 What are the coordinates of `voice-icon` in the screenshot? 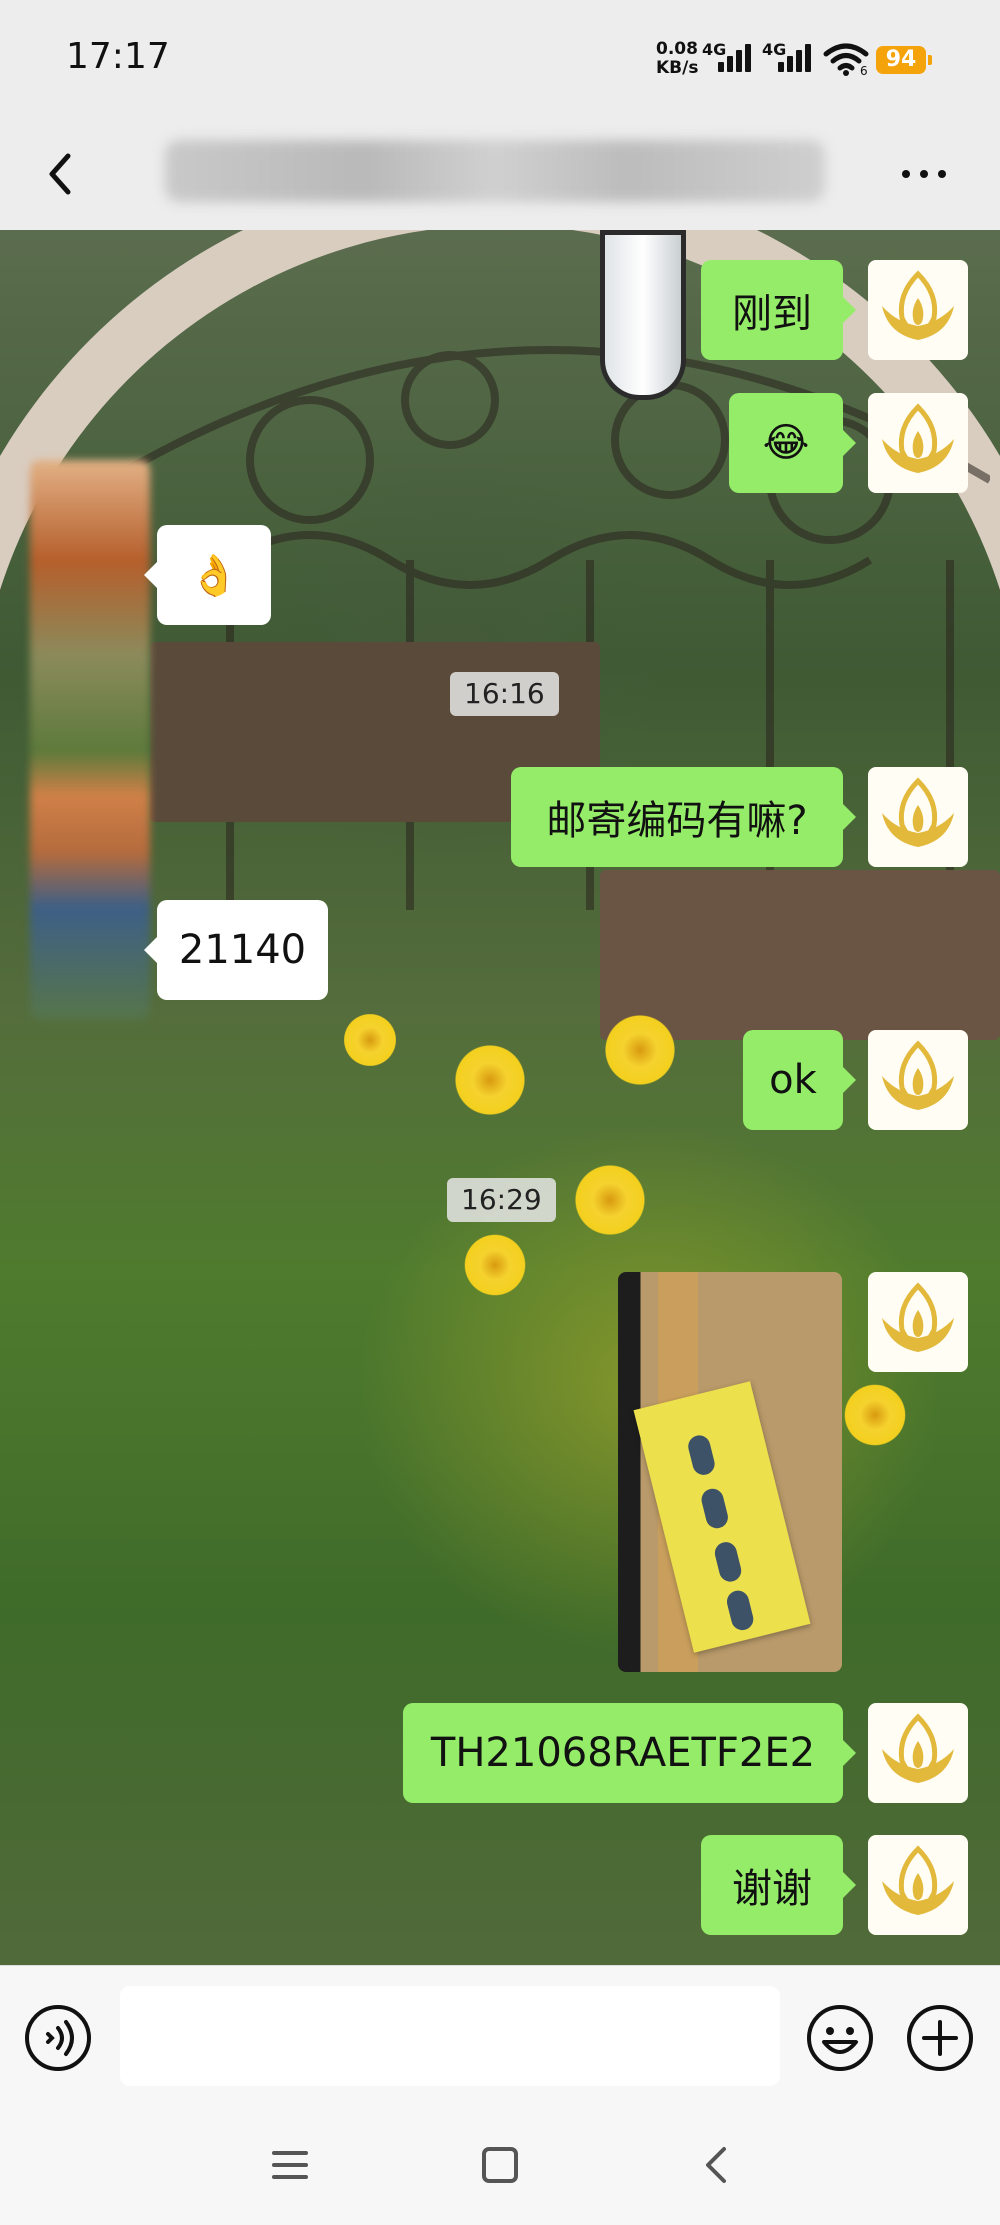 It's located at (58, 2038).